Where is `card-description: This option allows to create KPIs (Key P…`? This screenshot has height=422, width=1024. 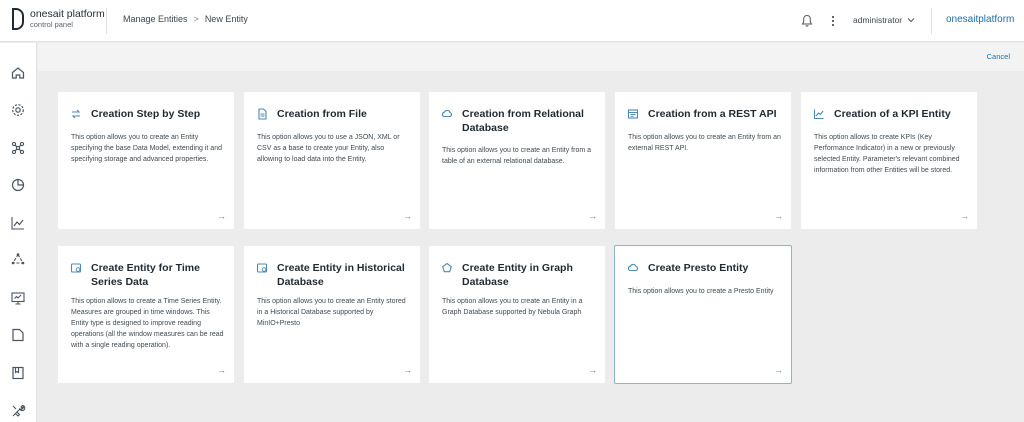 card-description: This option allows to create KPIs (Key P… is located at coordinates (887, 154).